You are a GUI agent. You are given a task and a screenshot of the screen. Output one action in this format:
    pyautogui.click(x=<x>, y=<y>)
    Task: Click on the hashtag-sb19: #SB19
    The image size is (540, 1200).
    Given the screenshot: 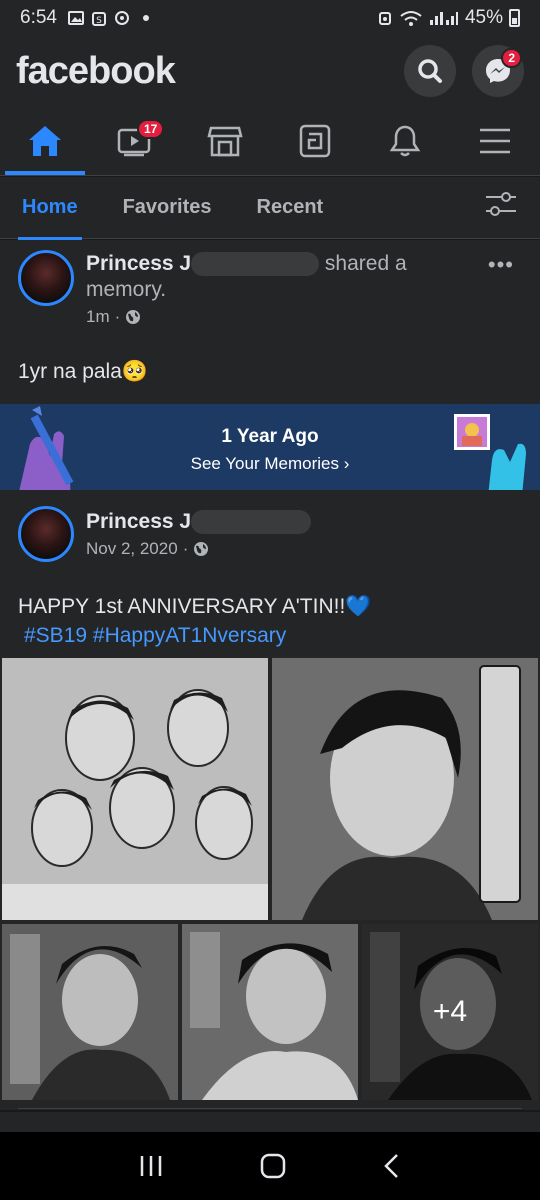 What is the action you would take?
    pyautogui.click(x=55, y=635)
    